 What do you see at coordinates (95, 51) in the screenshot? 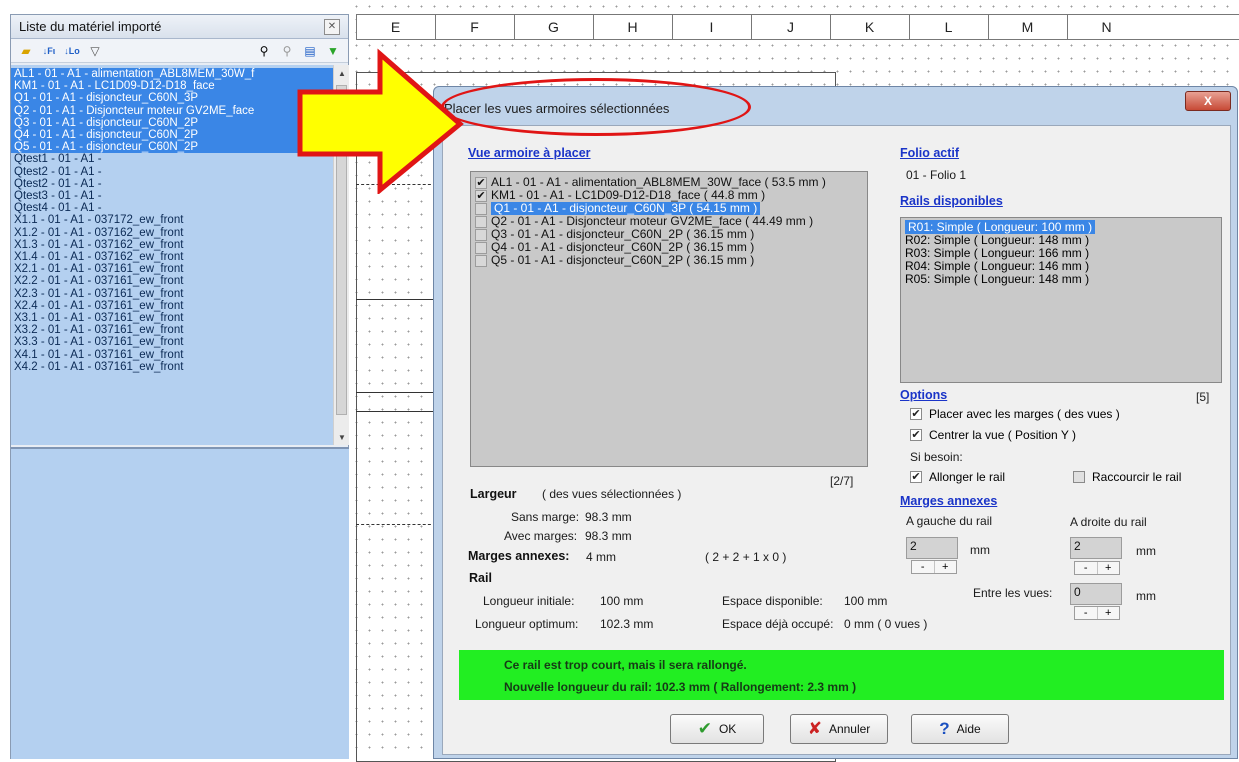
I see `filter-icon: ▽` at bounding box center [95, 51].